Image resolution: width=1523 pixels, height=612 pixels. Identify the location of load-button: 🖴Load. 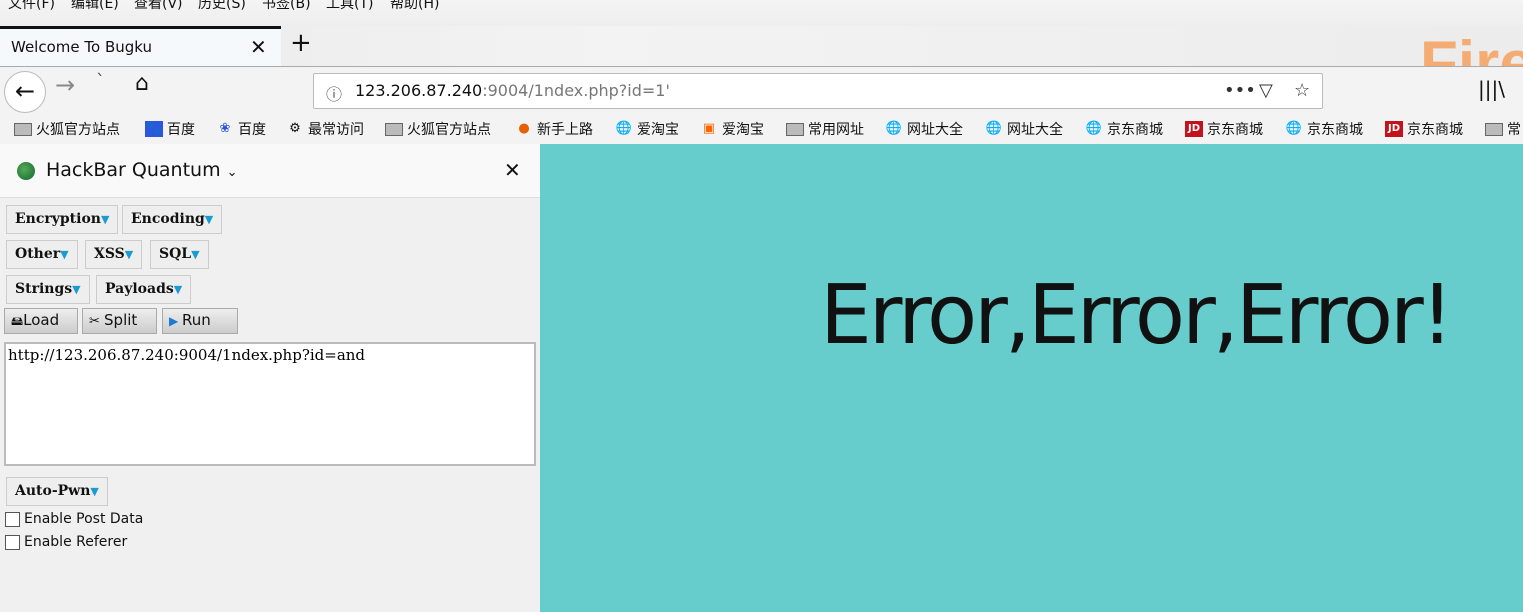
(41, 321).